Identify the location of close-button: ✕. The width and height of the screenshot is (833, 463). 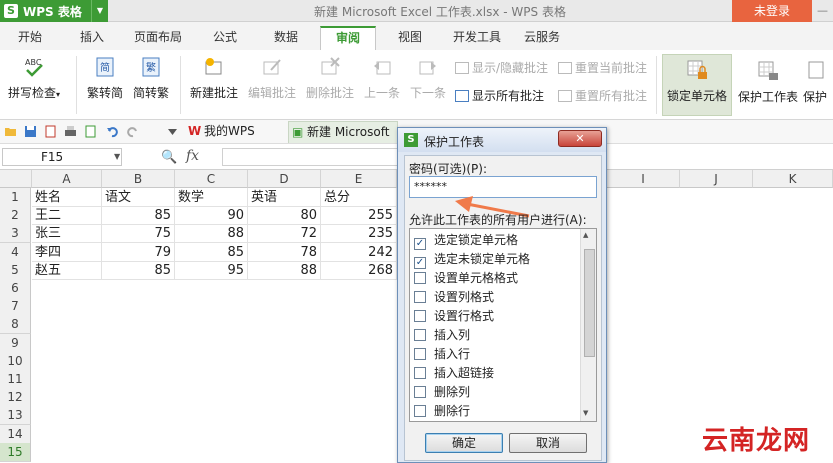
(580, 138).